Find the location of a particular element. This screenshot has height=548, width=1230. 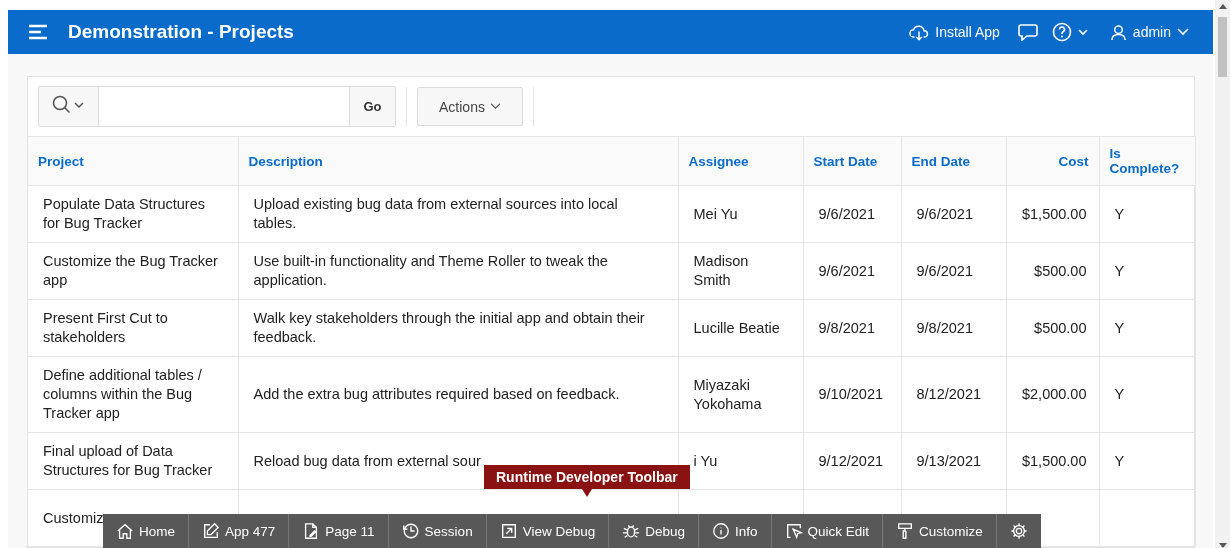

table-cell: Define additional tables / columns within the Bug Tracker app is located at coordinates (122, 394).